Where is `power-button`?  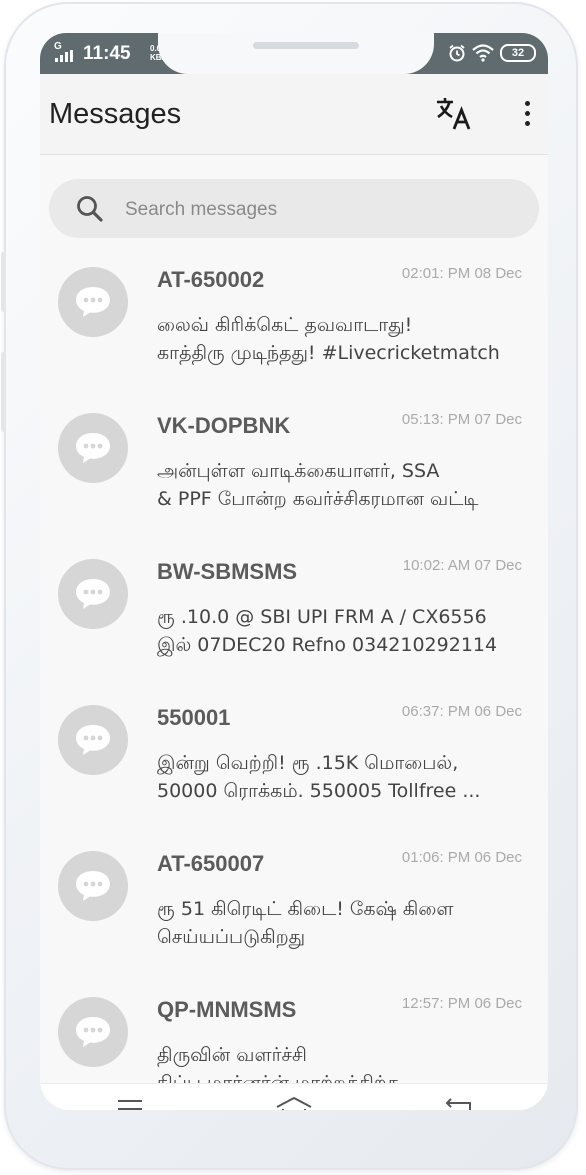
power-button is located at coordinates (3, 392).